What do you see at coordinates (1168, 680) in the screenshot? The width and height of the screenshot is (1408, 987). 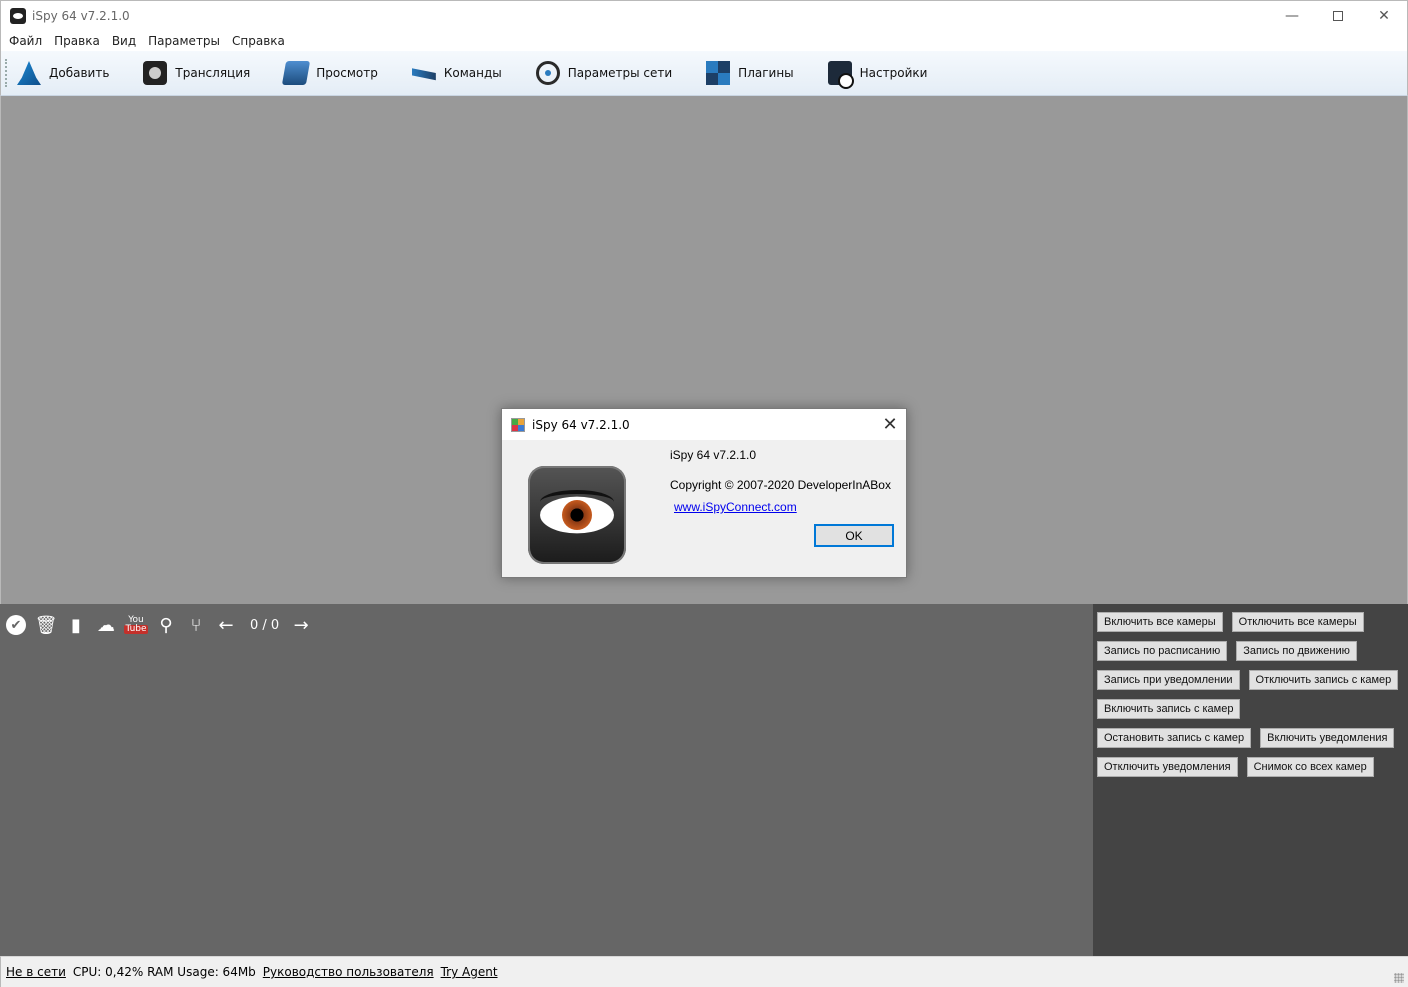 I see `alert-record-button: Запись при уведомлении` at bounding box center [1168, 680].